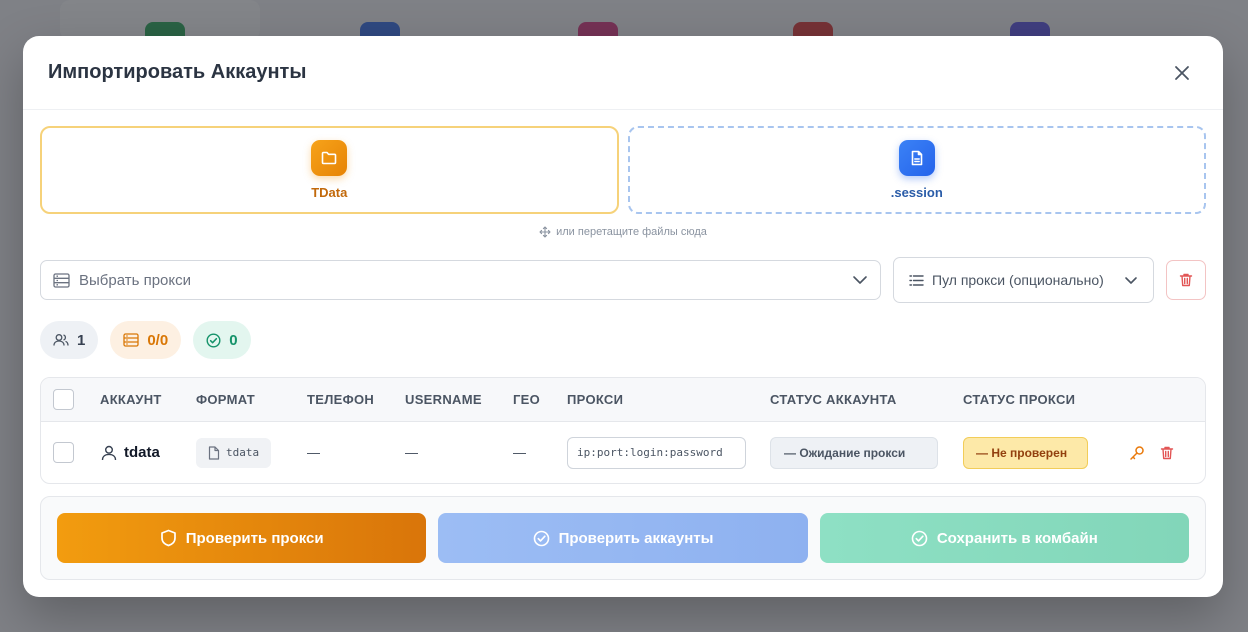  I want to click on account-name: tdata, so click(148, 453).